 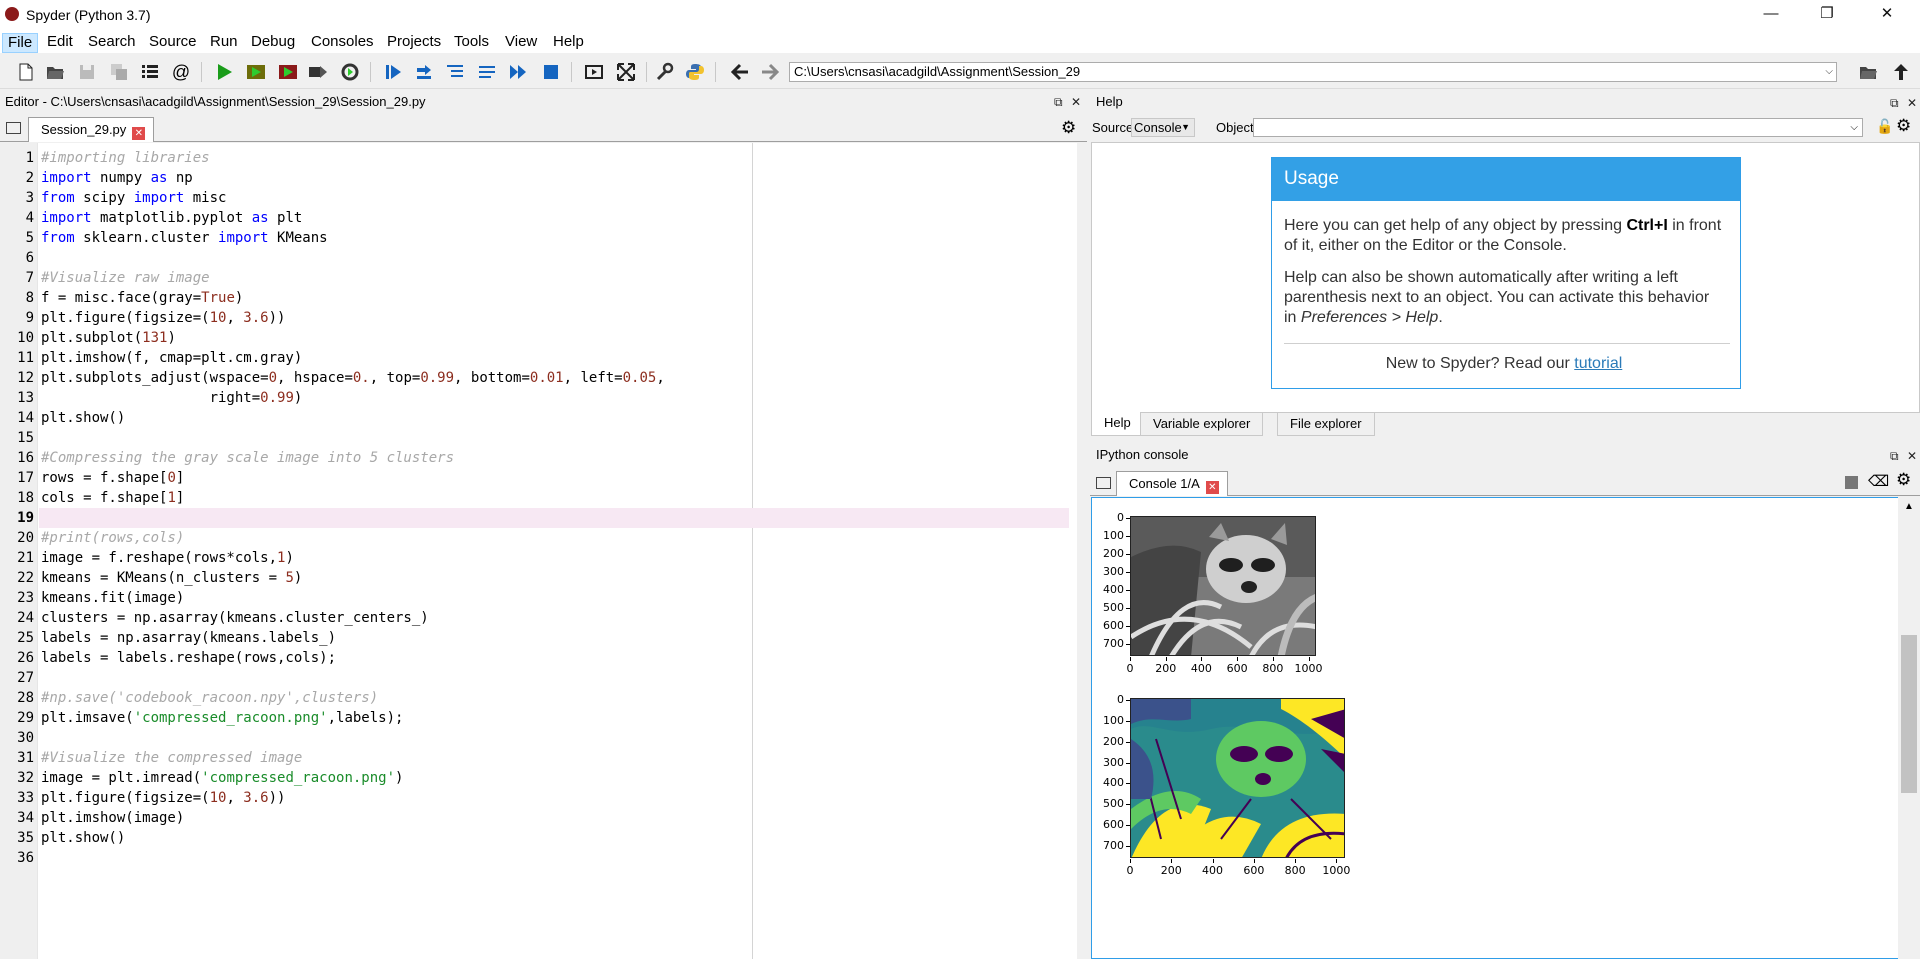 What do you see at coordinates (188, 658) in the screenshot?
I see `code-line: labels = labels.reshape(rows,cols);` at bounding box center [188, 658].